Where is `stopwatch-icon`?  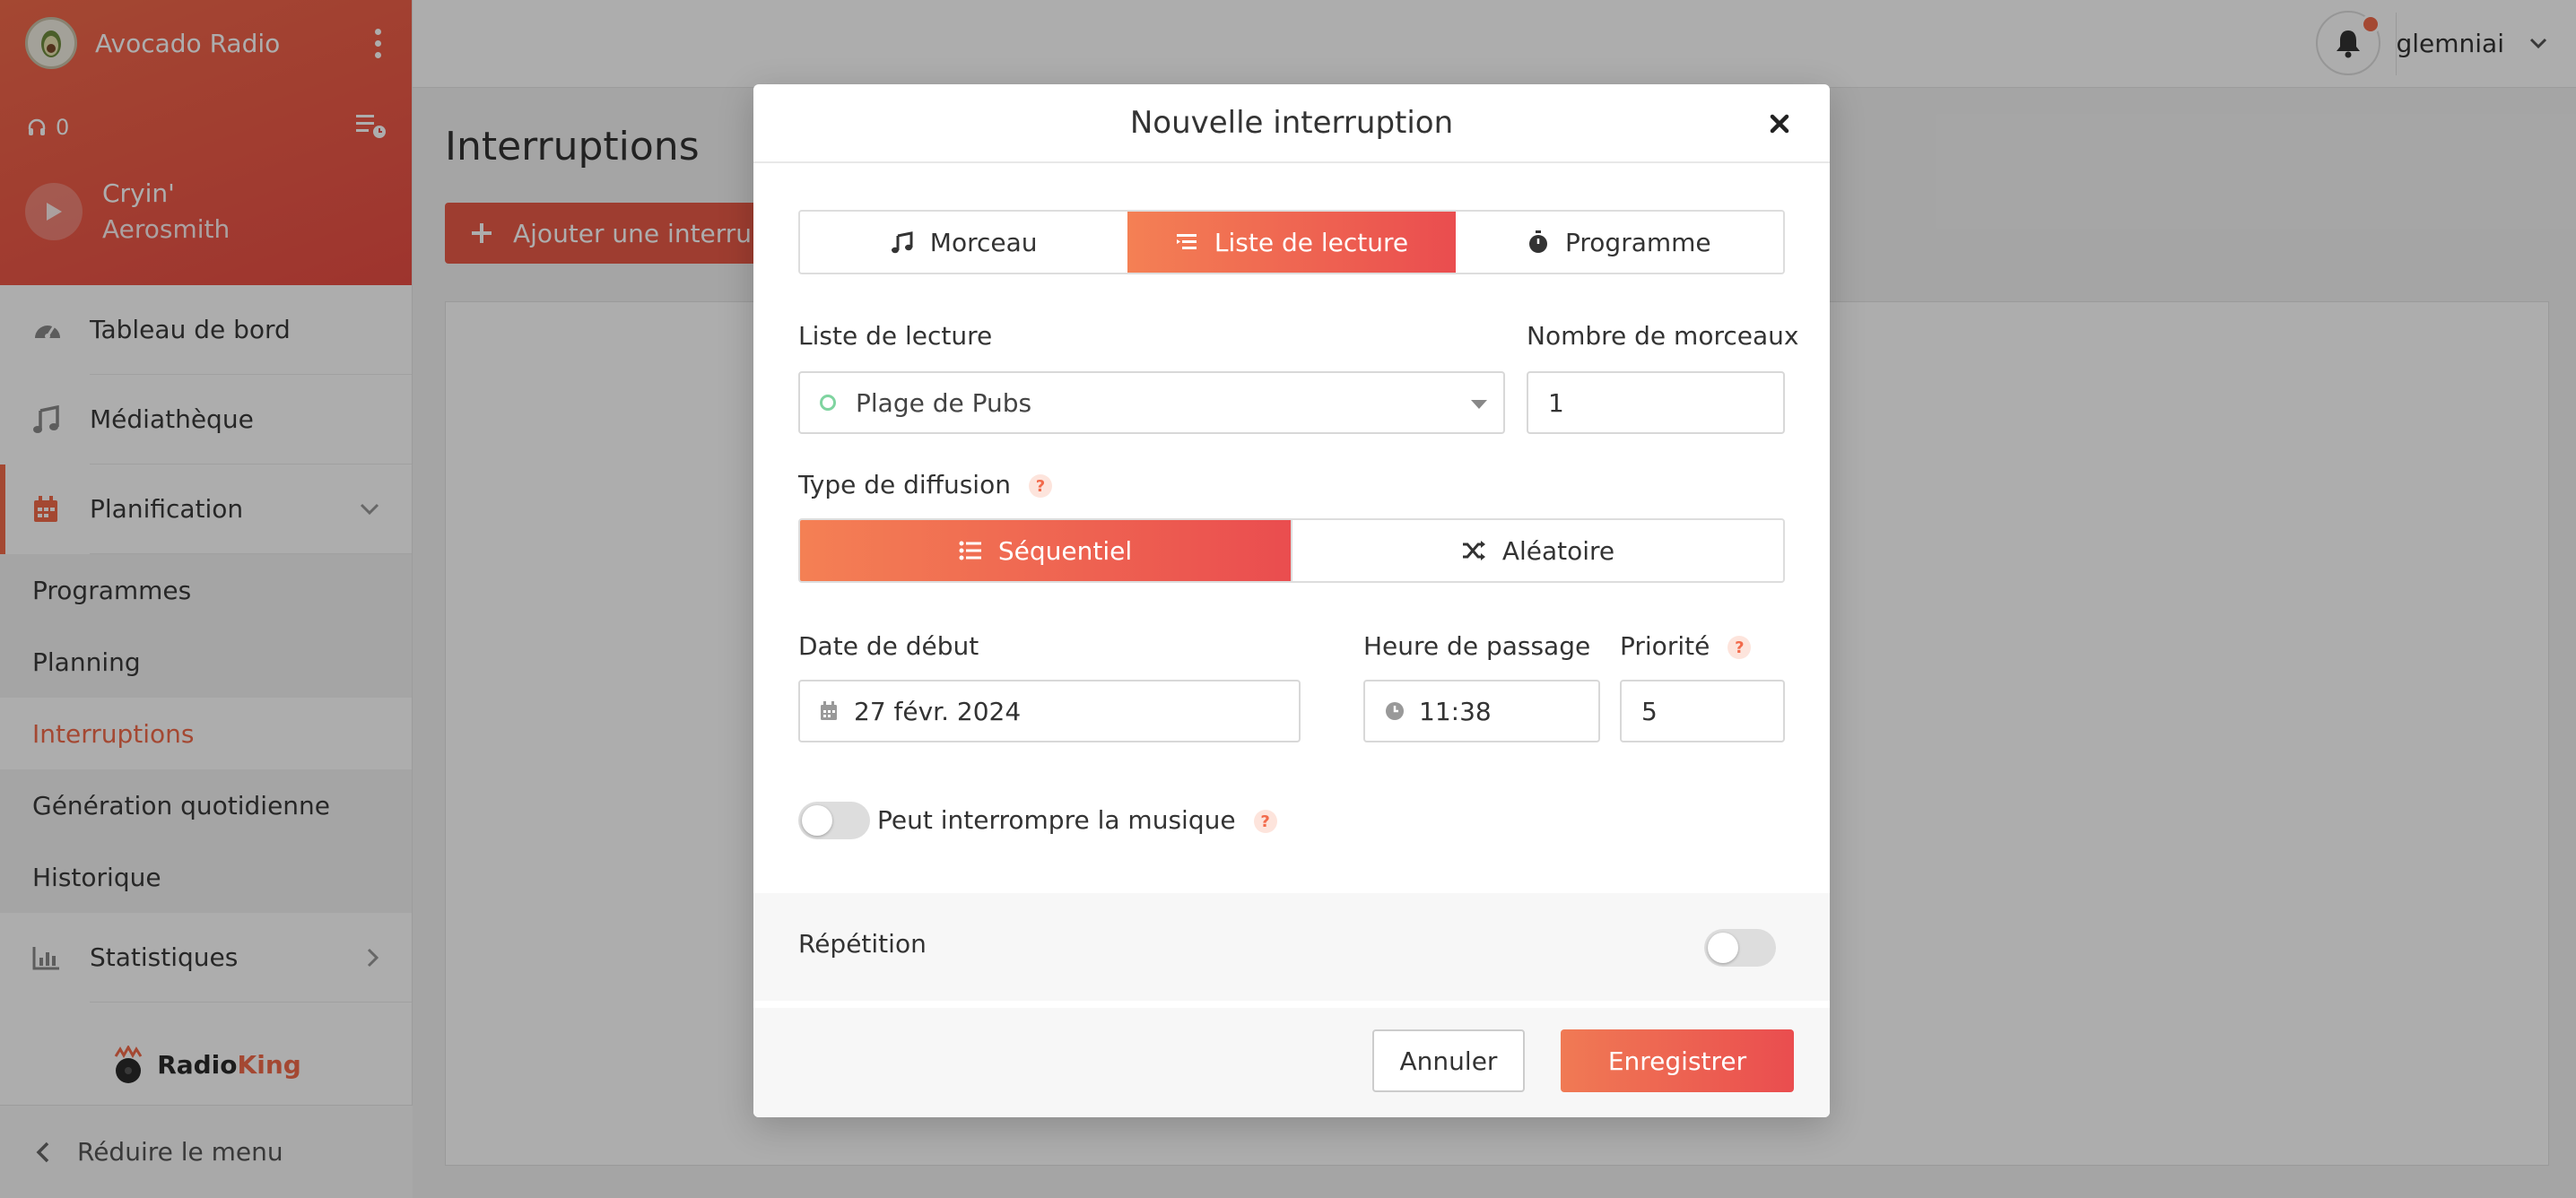
stopwatch-icon is located at coordinates (1538, 241).